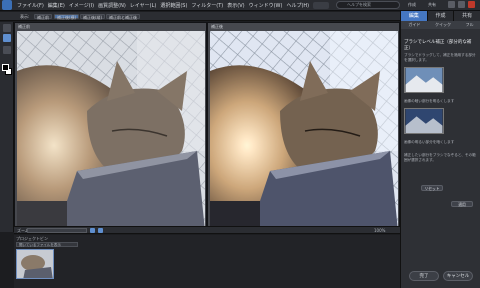 Image resolution: width=480 pixels, height=288 pixels. Describe the element at coordinates (266, 5) in the screenshot. I see `menu-window: ウィンドウ(W)` at that location.